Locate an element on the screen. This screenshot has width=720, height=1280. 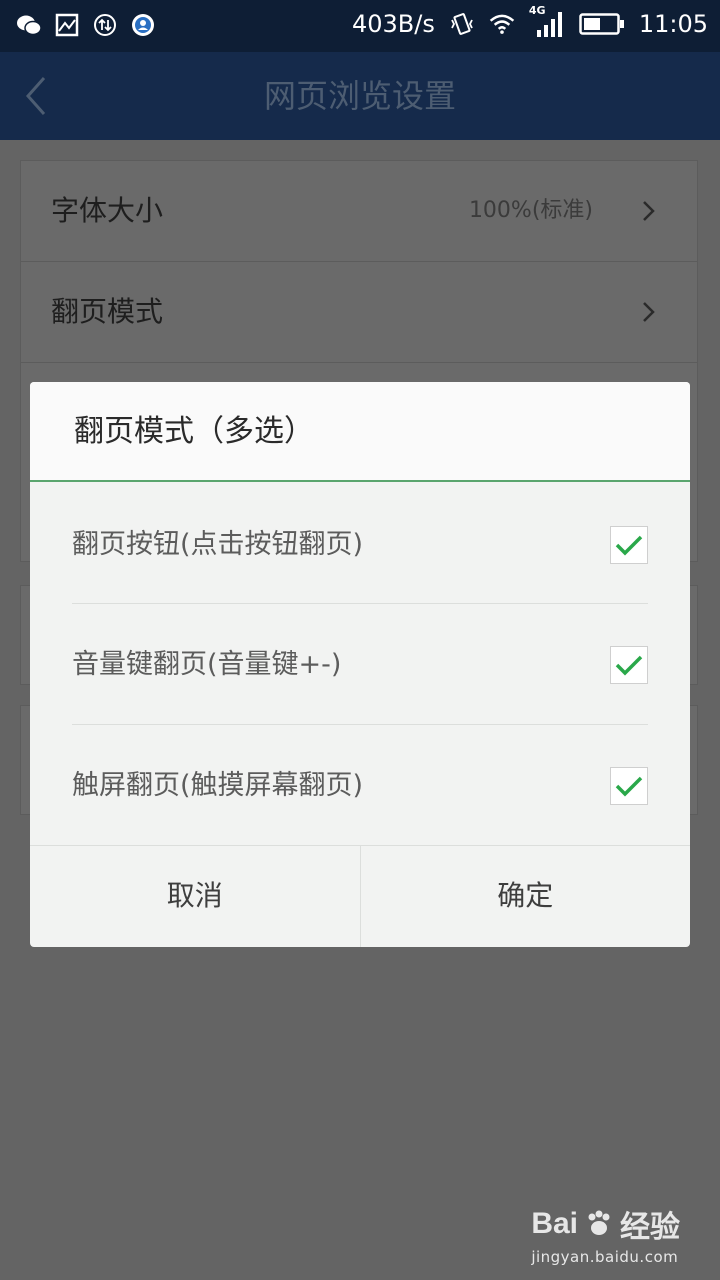
option-label: 触屏翻页(触摸屏幕翻页) is located at coordinates (218, 785).